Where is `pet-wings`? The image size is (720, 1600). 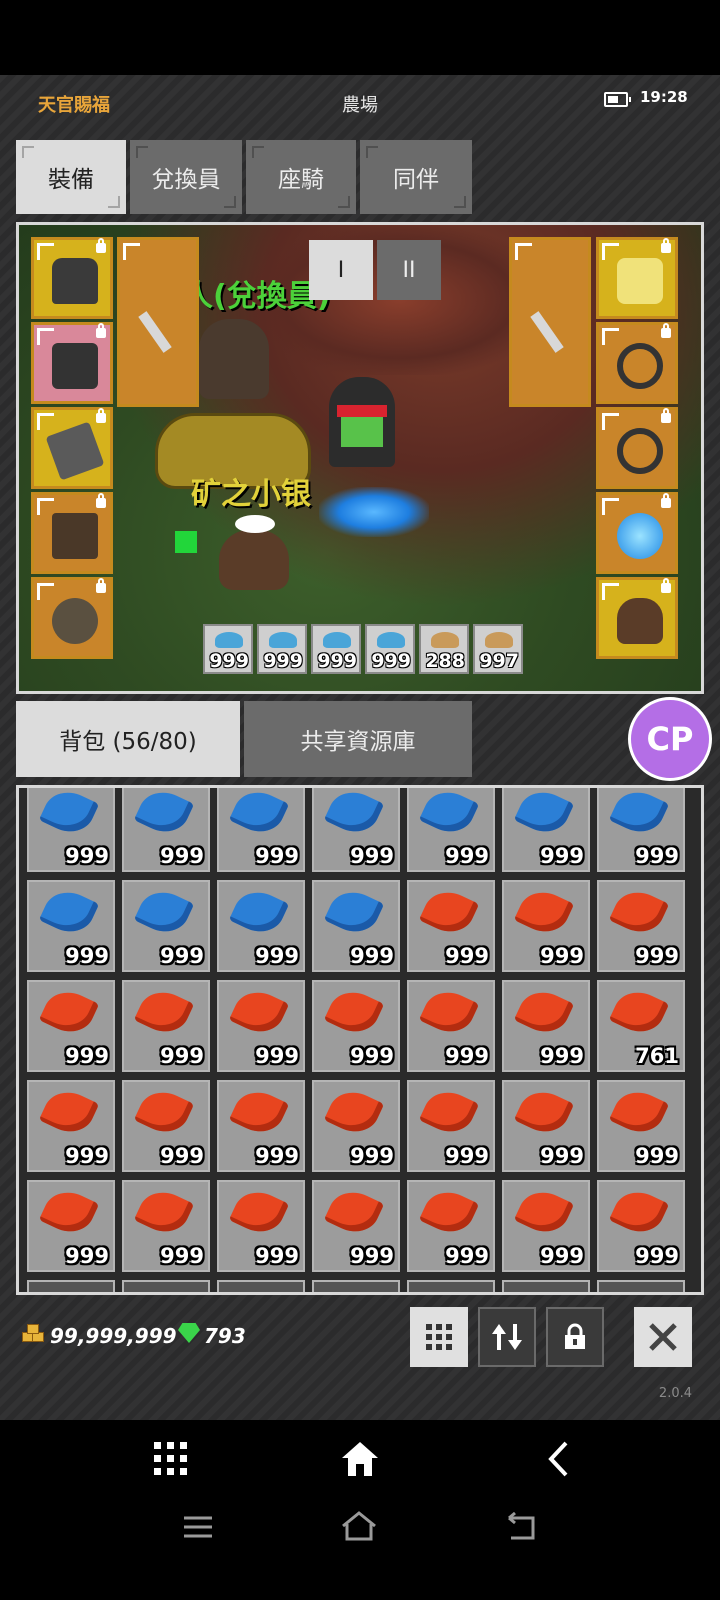
pet-wings is located at coordinates (255, 524).